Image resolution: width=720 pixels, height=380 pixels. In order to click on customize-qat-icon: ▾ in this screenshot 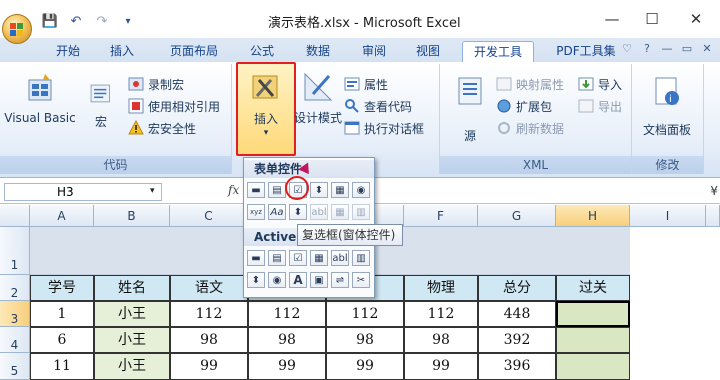, I will do `click(128, 21)`.